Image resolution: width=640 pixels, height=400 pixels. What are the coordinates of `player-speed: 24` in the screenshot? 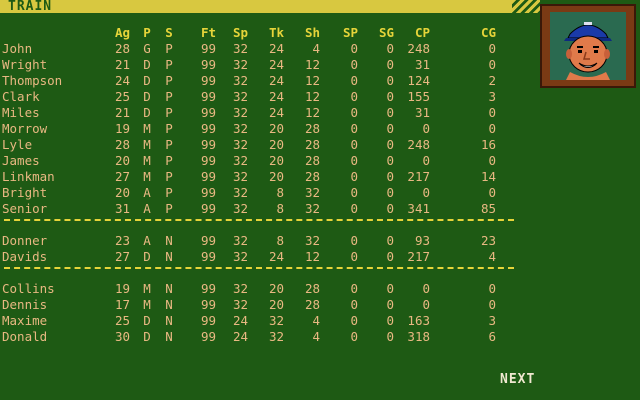 It's located at (240, 336).